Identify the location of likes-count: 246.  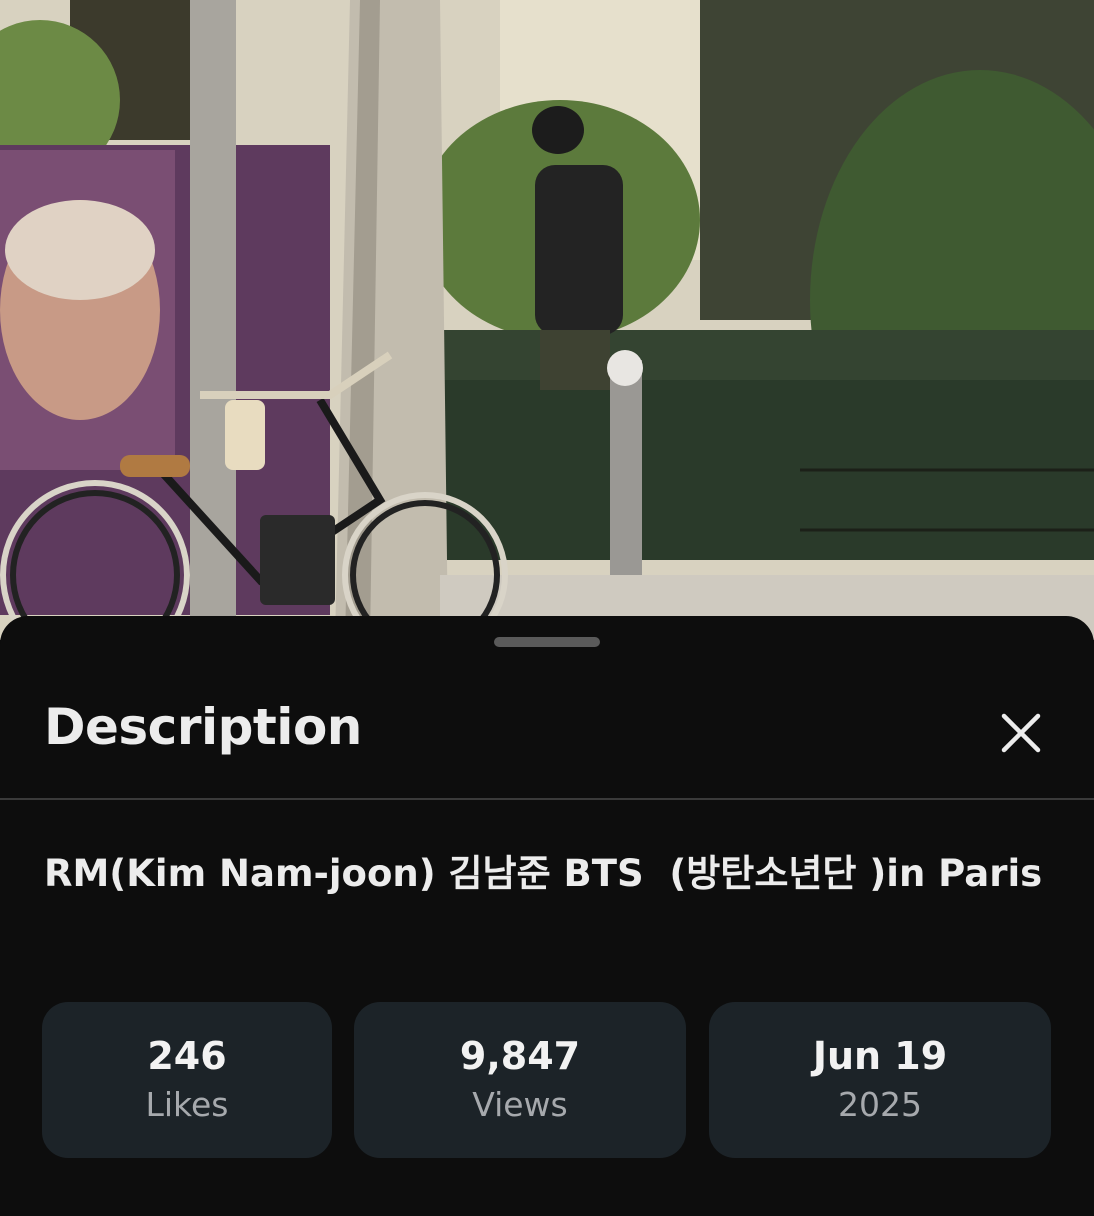
(187, 1056).